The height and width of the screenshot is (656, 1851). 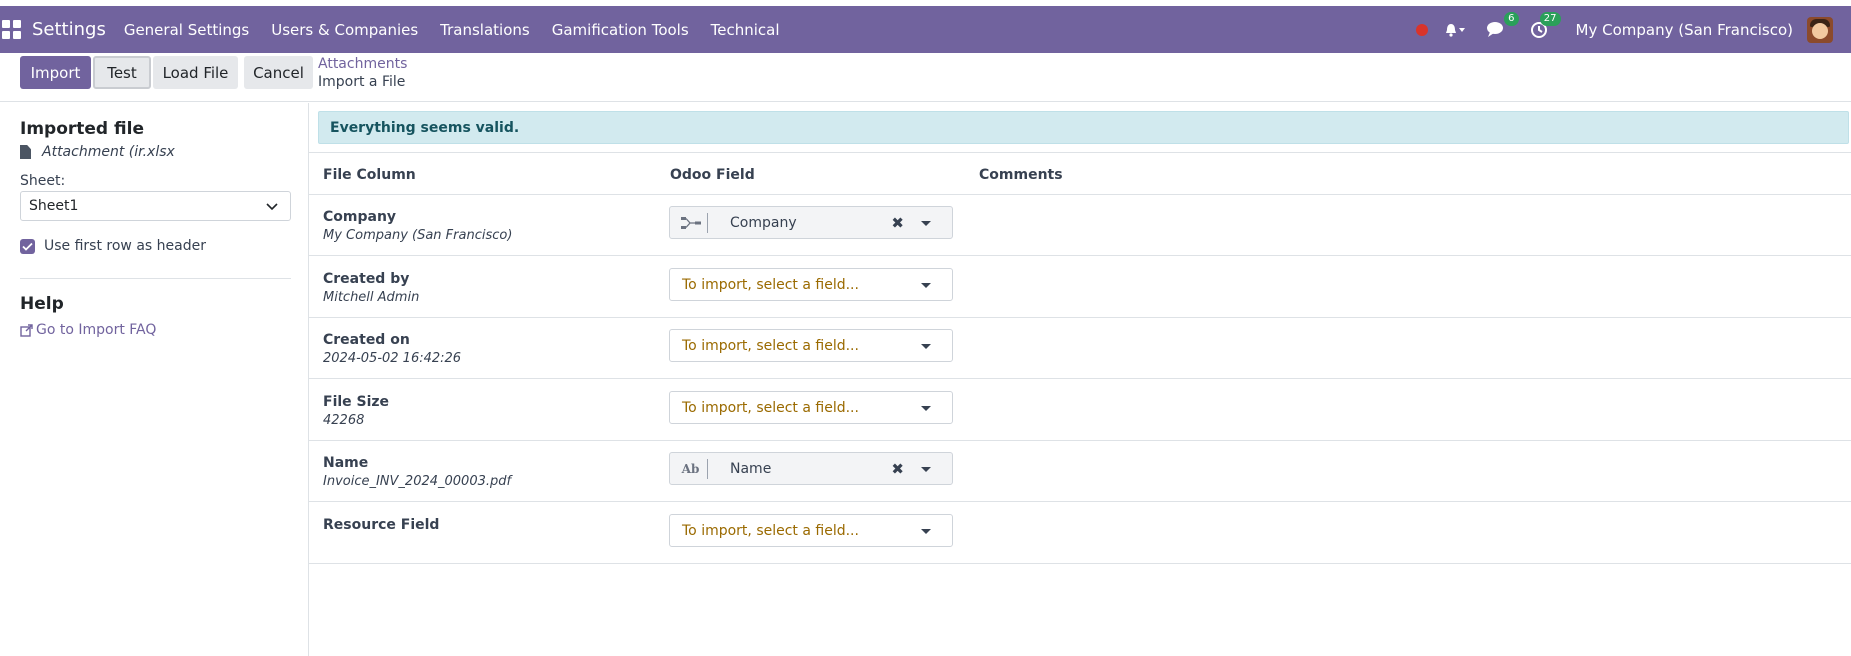 I want to click on file-name-text: Attachment (ir.xlsx, so click(x=108, y=152).